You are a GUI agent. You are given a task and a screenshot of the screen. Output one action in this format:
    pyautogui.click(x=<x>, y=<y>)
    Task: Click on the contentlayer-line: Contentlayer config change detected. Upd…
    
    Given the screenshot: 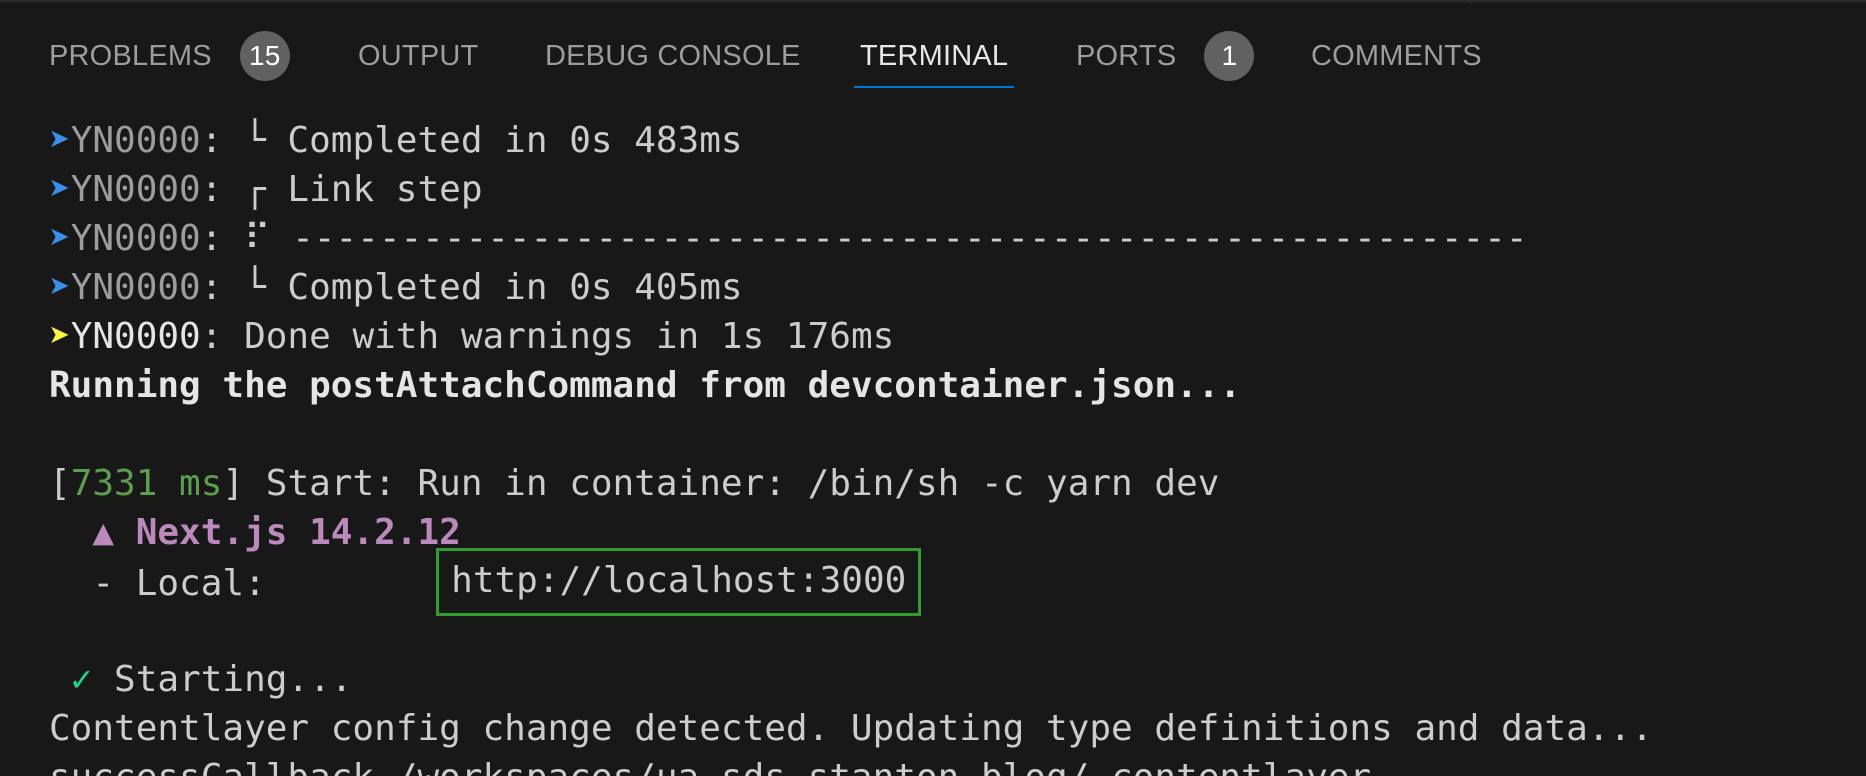 What is the action you would take?
    pyautogui.click(x=851, y=728)
    